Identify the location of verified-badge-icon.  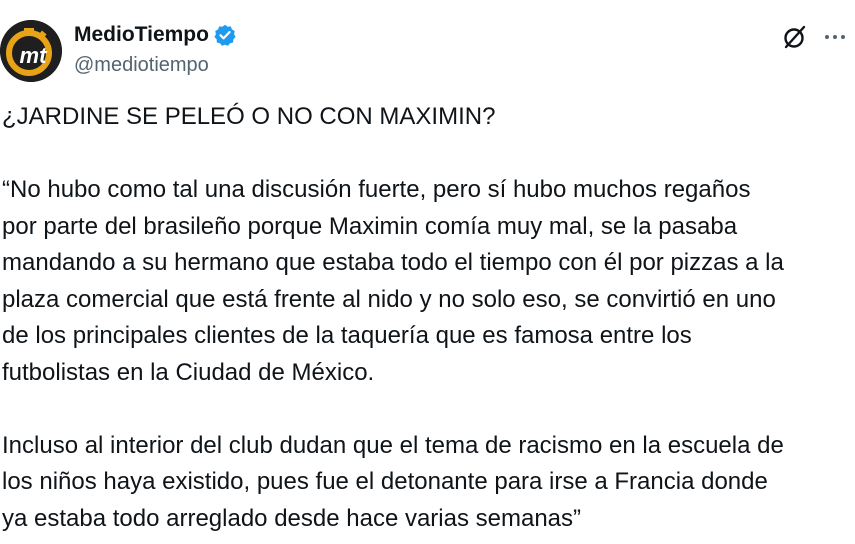
(225, 35).